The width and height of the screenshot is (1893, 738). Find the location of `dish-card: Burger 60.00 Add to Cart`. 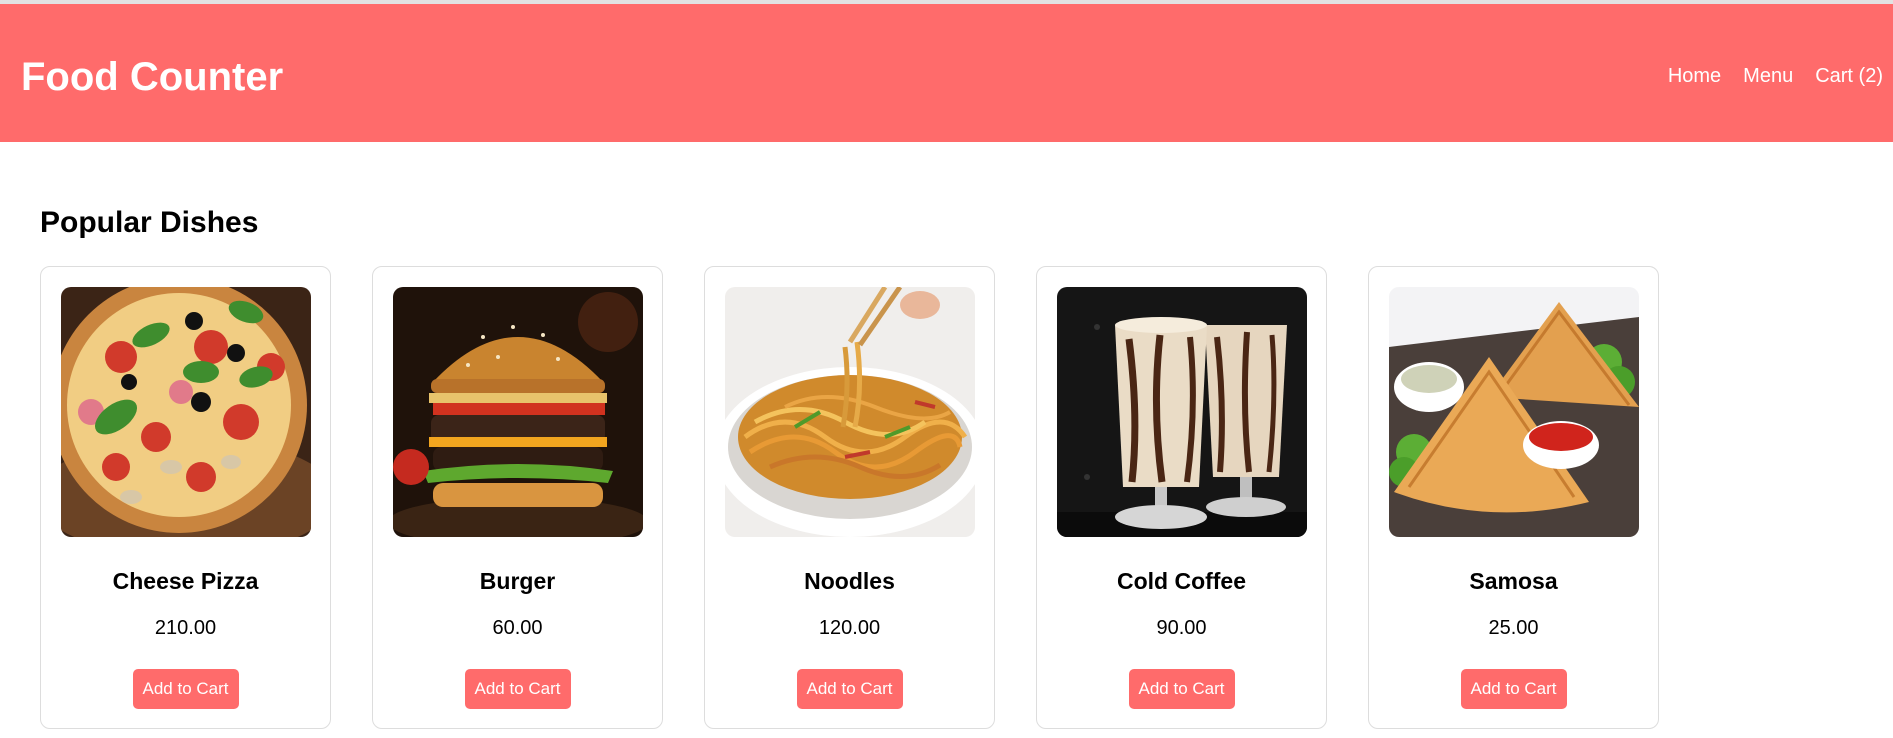

dish-card: Burger 60.00 Add to Cart is located at coordinates (517, 497).